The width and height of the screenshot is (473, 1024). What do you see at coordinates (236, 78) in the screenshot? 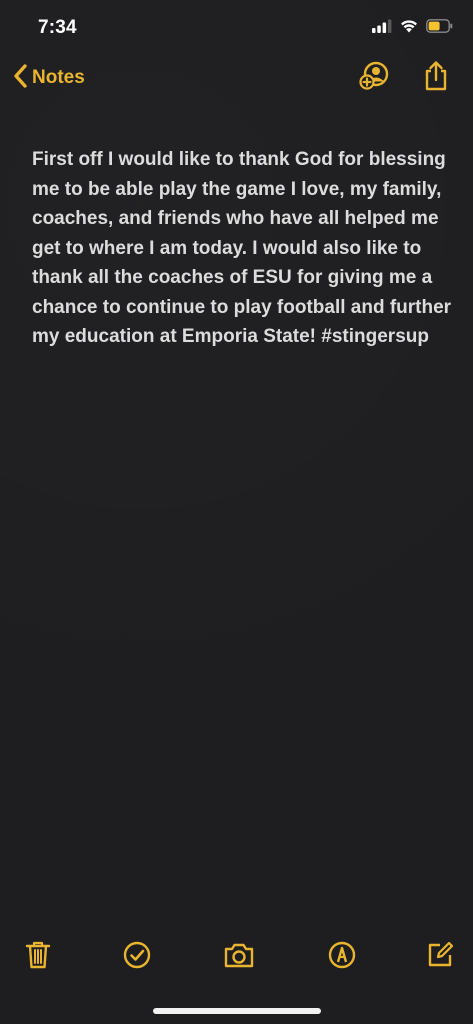
I see `navigation-bar: Notes` at bounding box center [236, 78].